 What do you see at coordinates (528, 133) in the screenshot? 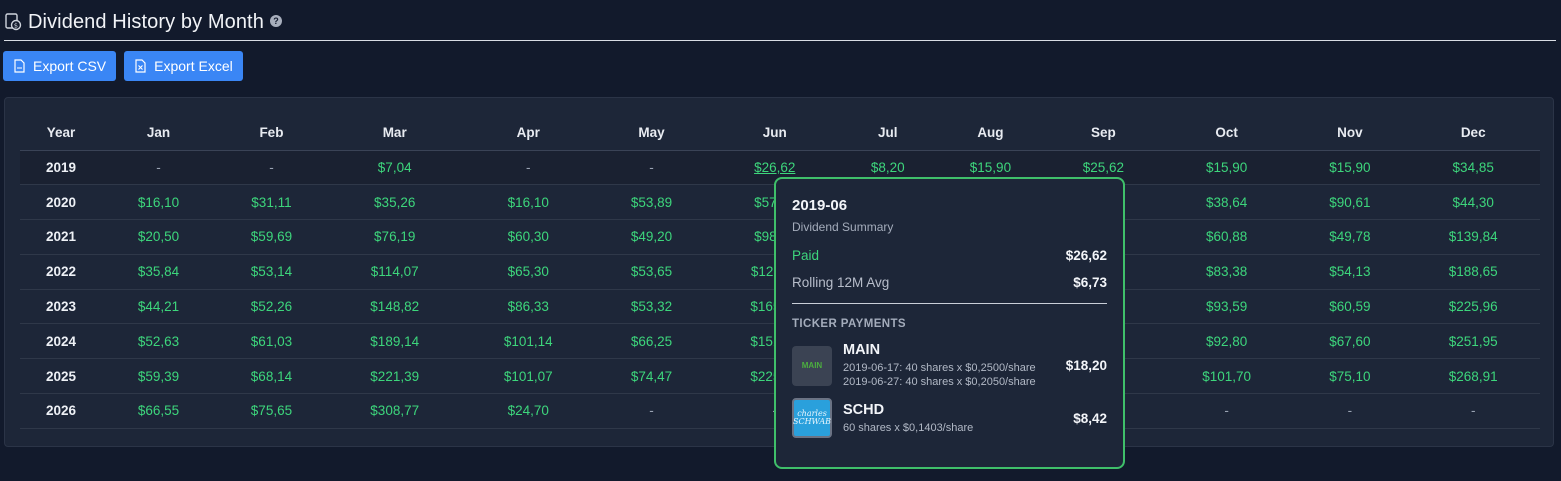
I see `column-header: Apr` at bounding box center [528, 133].